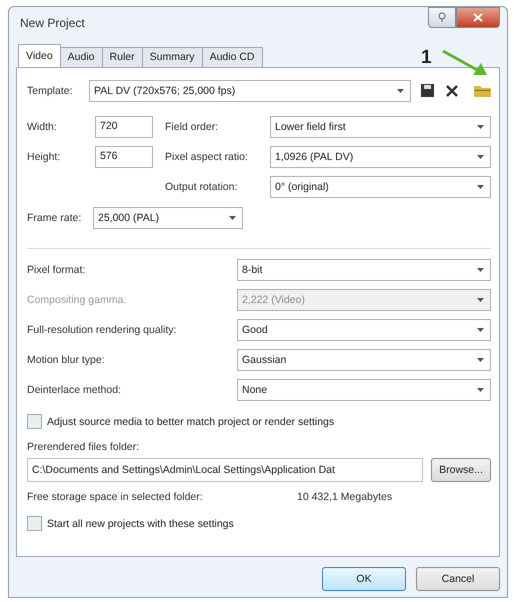 The width and height of the screenshot is (514, 602). Describe the element at coordinates (364, 329) in the screenshot. I see `dropdown: Good` at that location.